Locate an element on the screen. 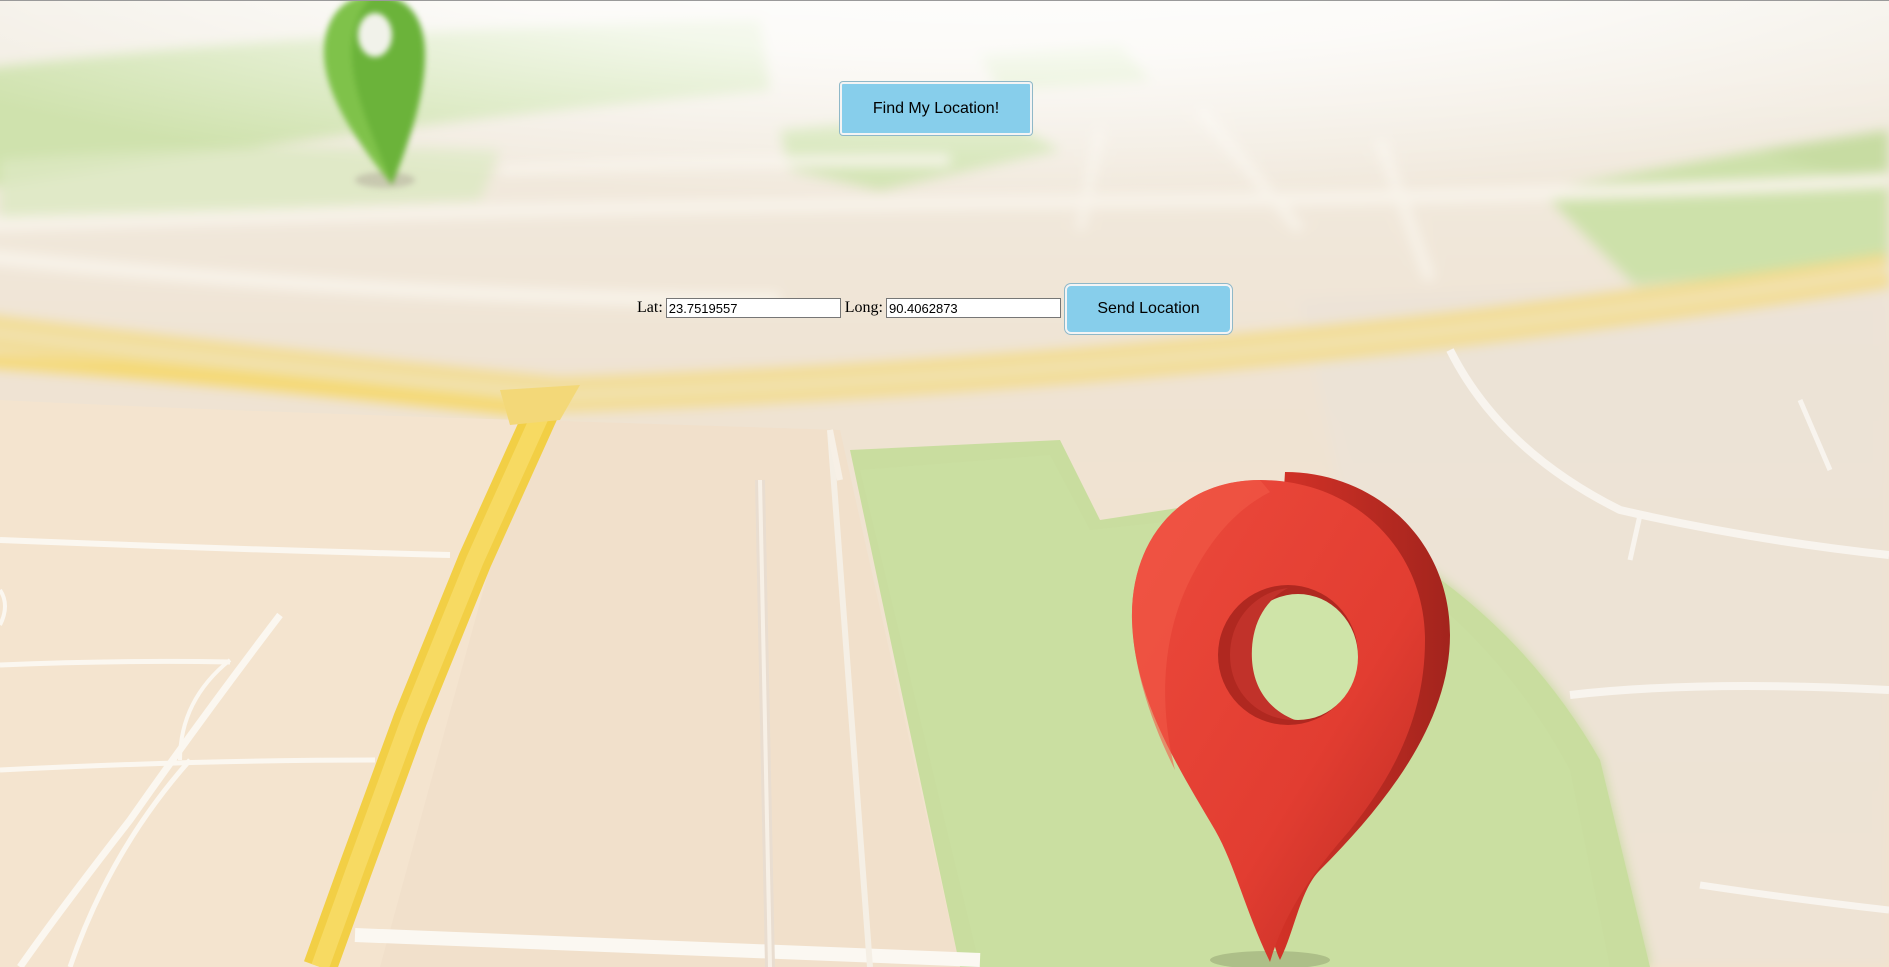 The image size is (1889, 967). coordinates-form: Lat: Long: is located at coordinates (851, 308).